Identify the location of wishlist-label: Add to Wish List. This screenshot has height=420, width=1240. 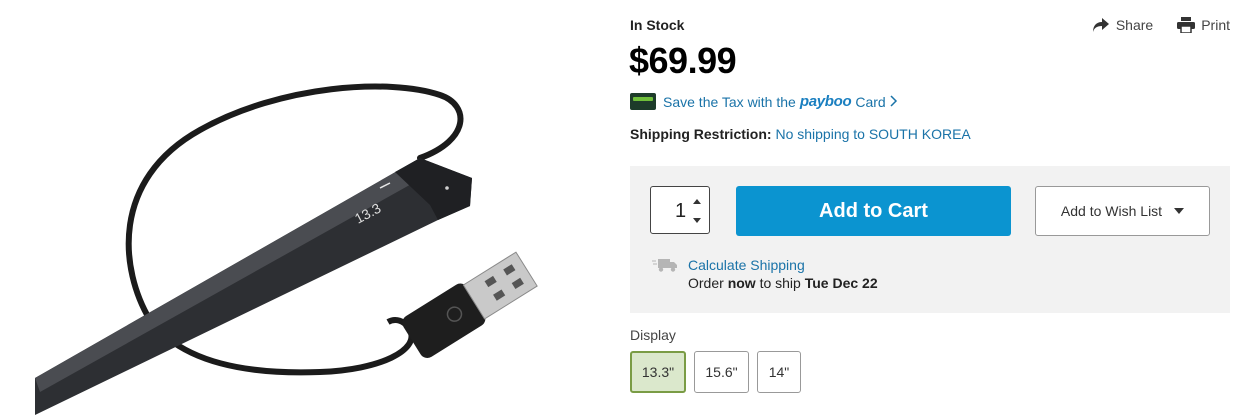
(1111, 211).